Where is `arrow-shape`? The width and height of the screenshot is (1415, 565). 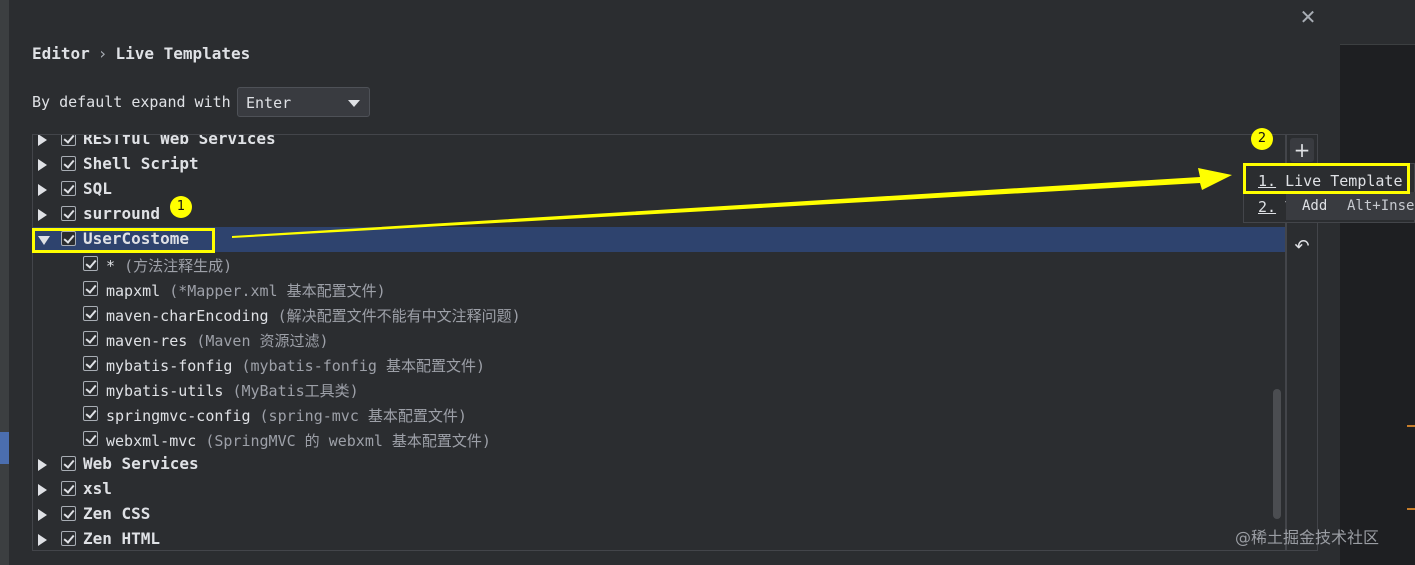
arrow-shape is located at coordinates (732, 203).